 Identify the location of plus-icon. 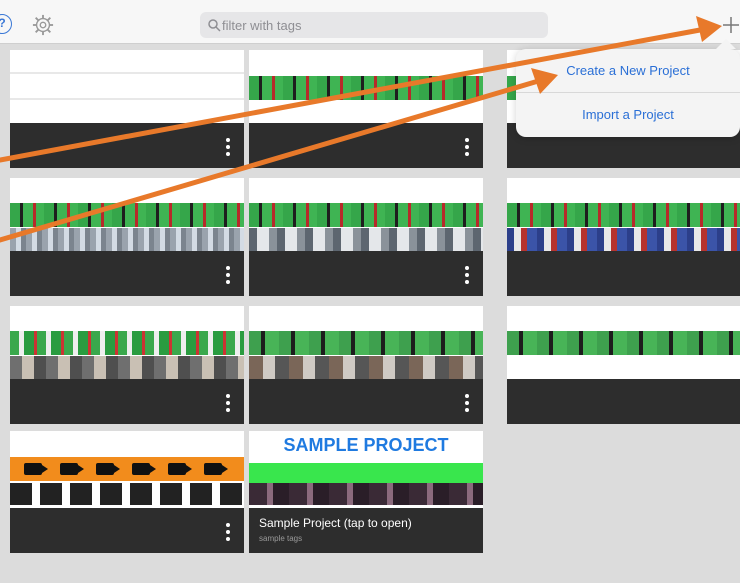
(731, 25).